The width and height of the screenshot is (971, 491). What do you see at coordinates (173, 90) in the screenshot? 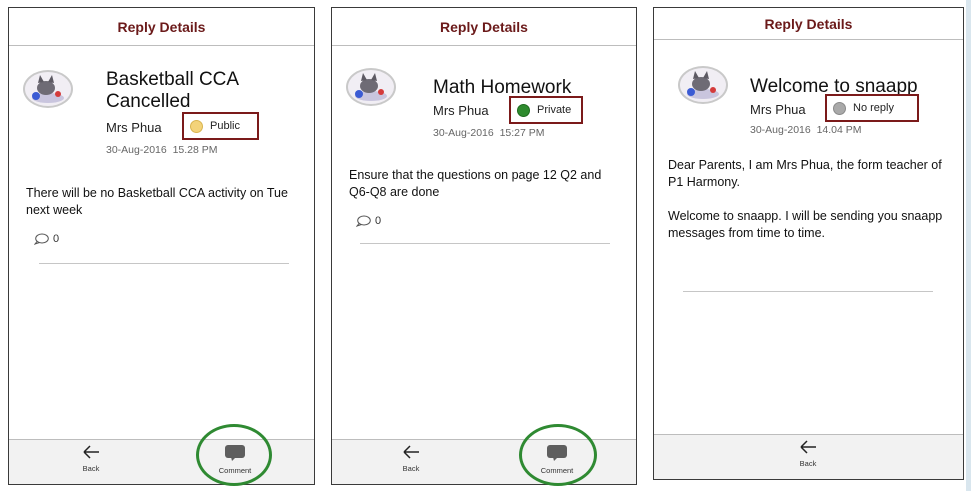
I see `message-title: Basketball CCA Cancelled` at bounding box center [173, 90].